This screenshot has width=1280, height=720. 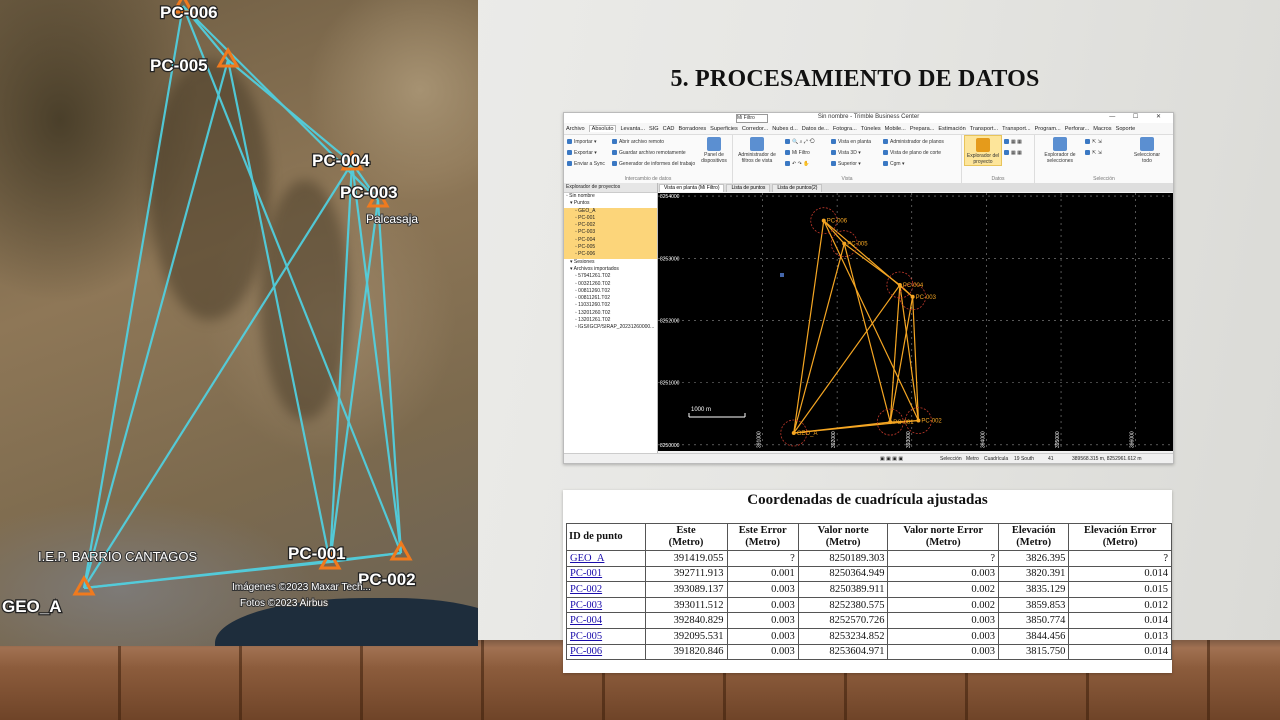 I want to click on explorer-tree-item: ◦ PC-005, so click(x=610, y=248).